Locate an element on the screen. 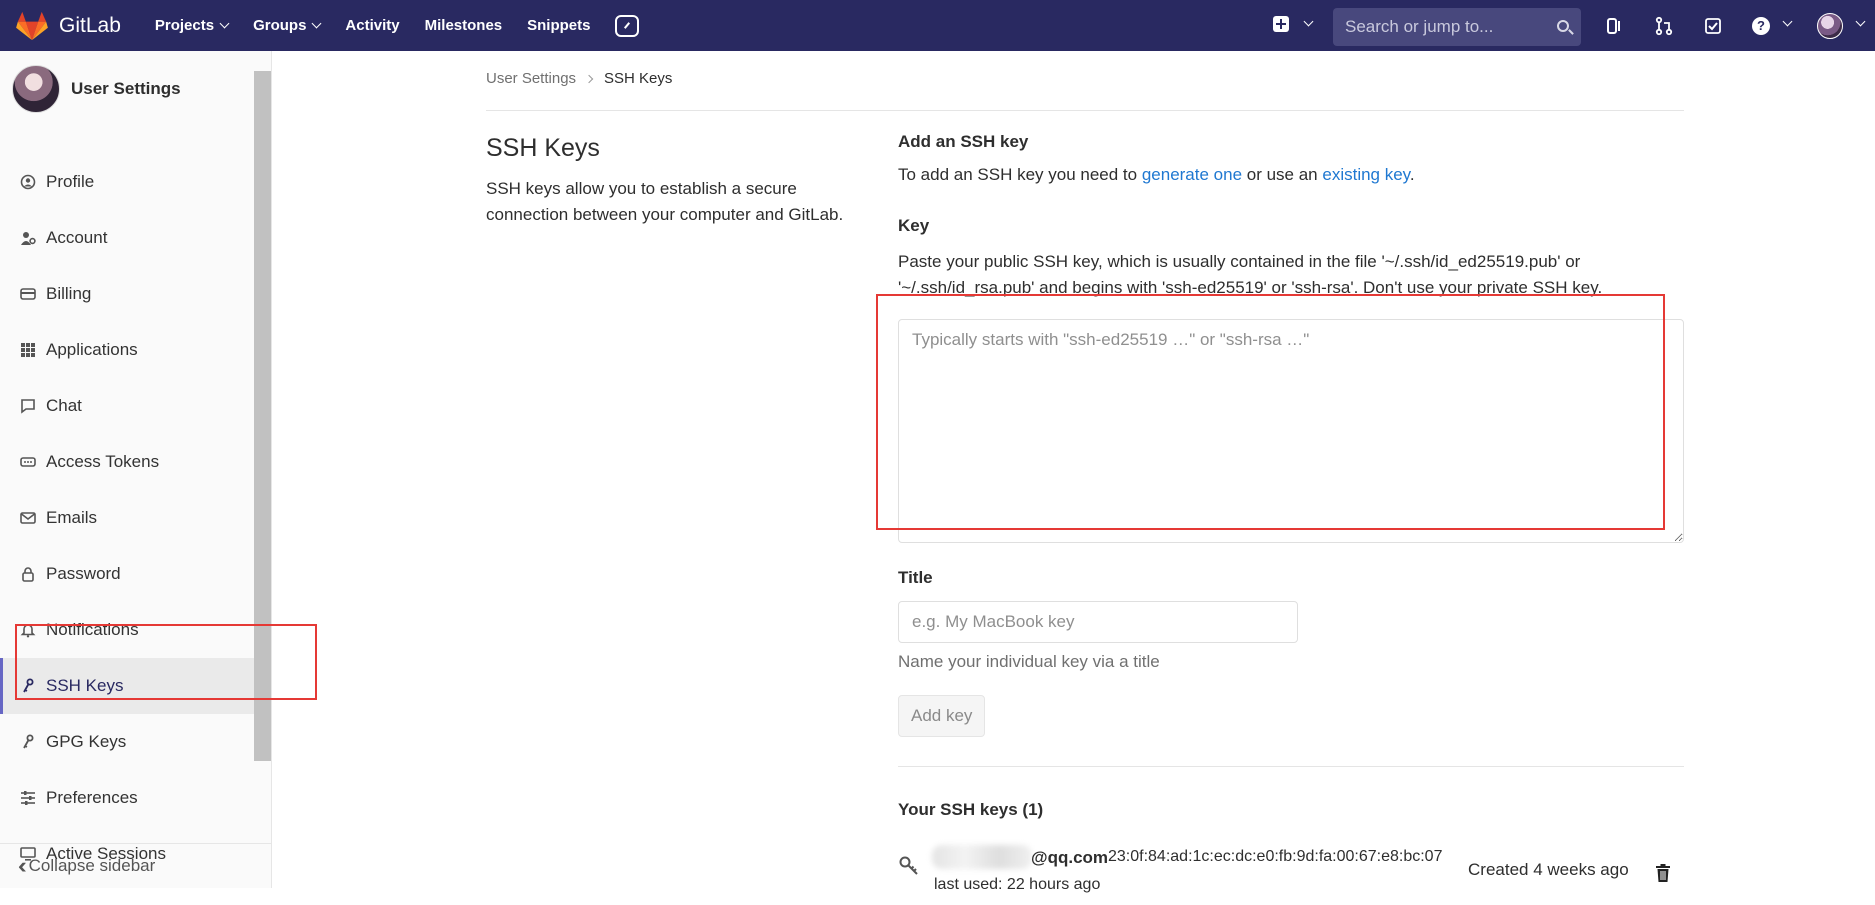  sidebar-item-billing: Billing is located at coordinates (127, 294).